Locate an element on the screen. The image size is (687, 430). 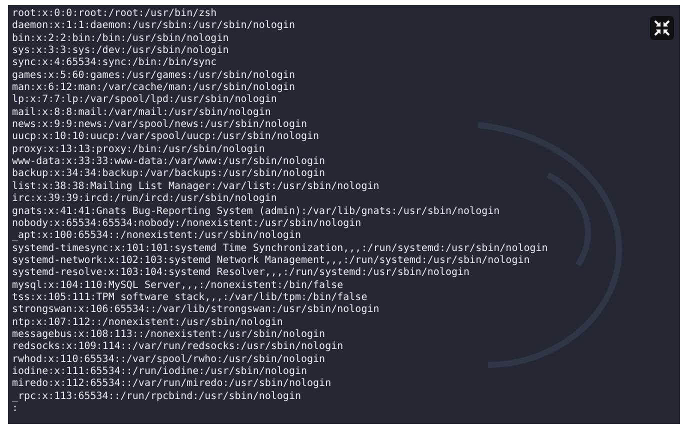
terminal-line: messagebus:x:108:113::/nonexistent:/usr/sbin/nologin is located at coordinates (169, 334).